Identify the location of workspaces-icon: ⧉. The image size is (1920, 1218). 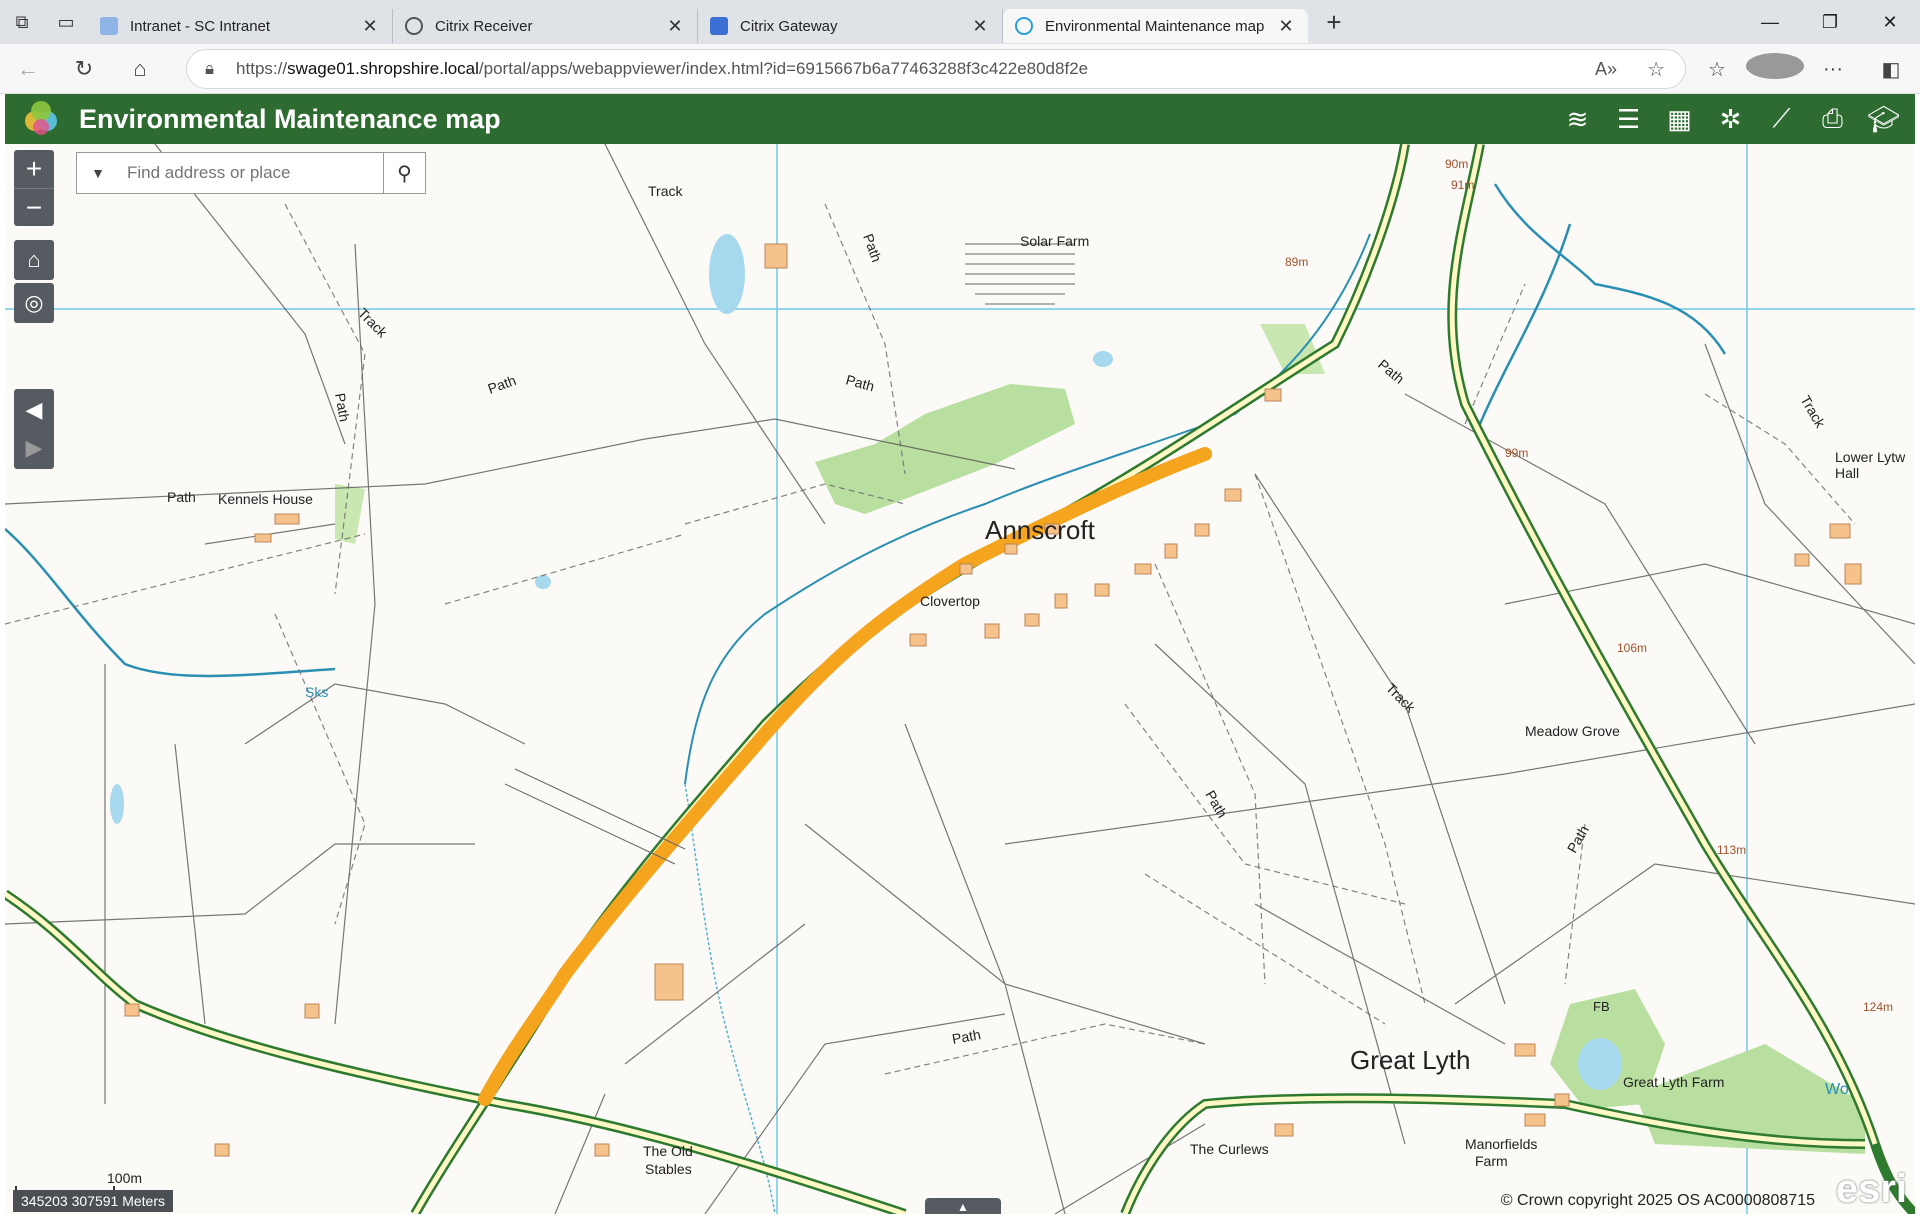
(22, 22).